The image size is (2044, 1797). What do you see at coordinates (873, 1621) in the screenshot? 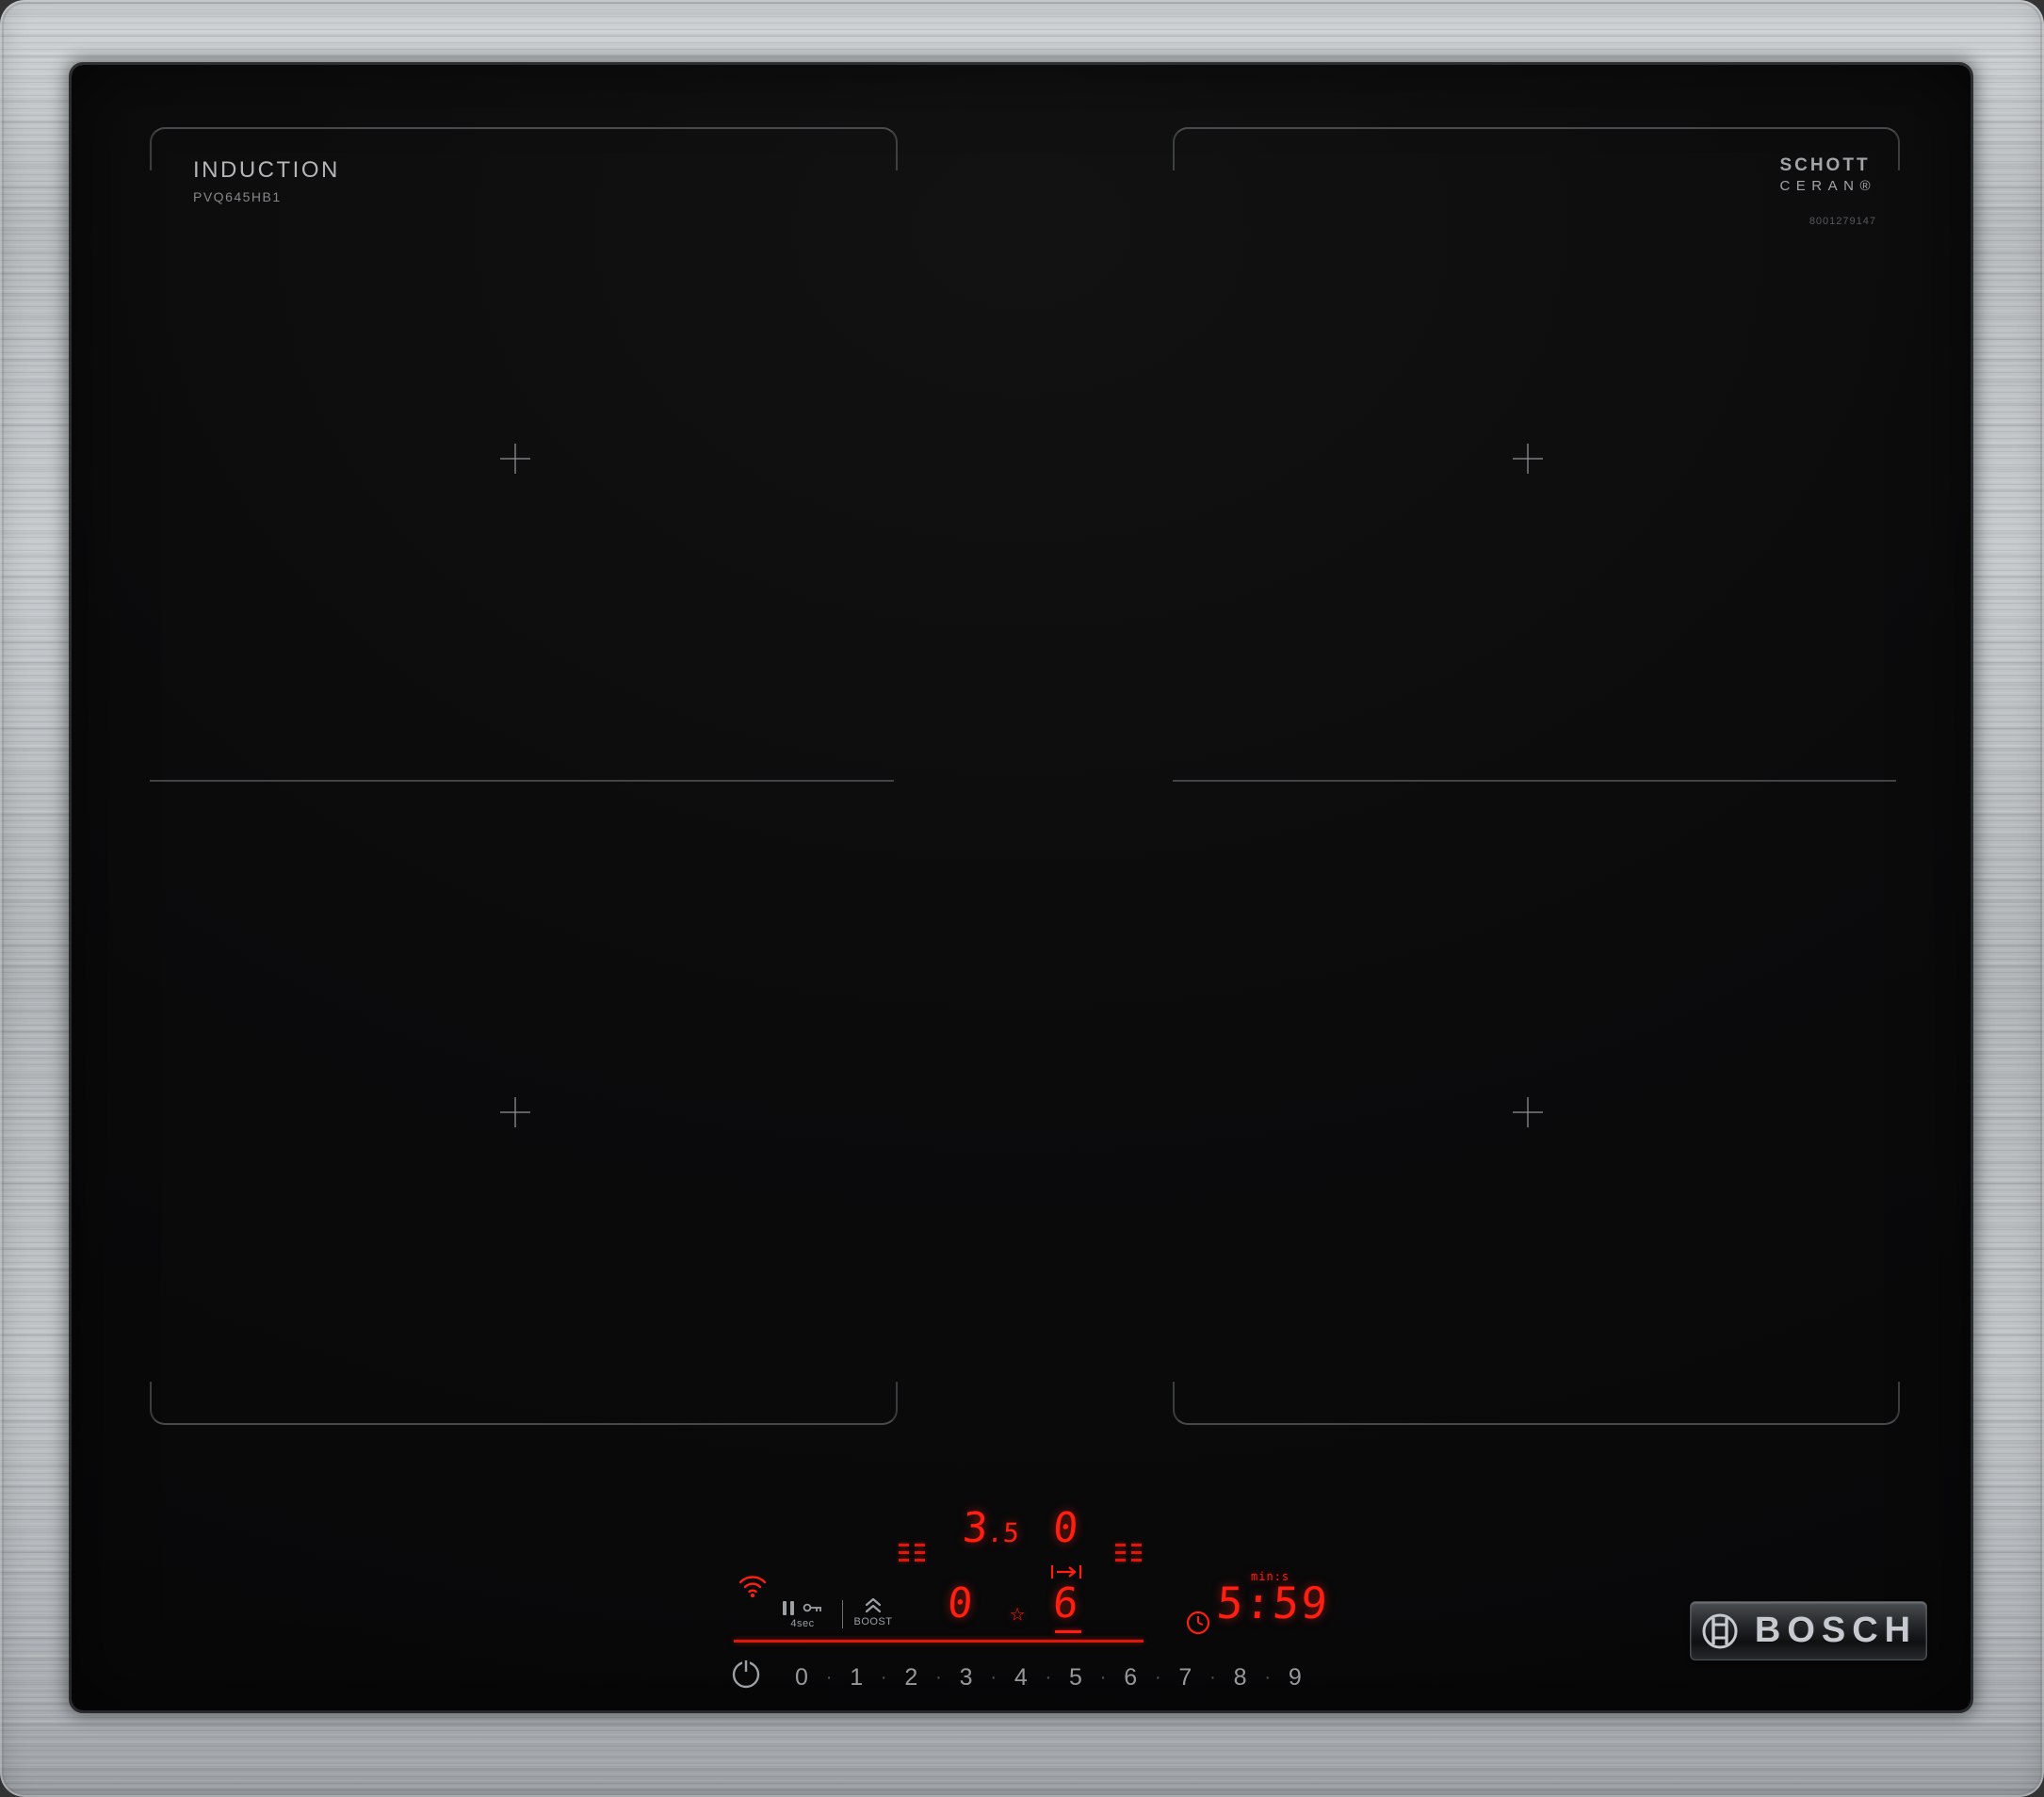
I see `boost-label: BOOST` at bounding box center [873, 1621].